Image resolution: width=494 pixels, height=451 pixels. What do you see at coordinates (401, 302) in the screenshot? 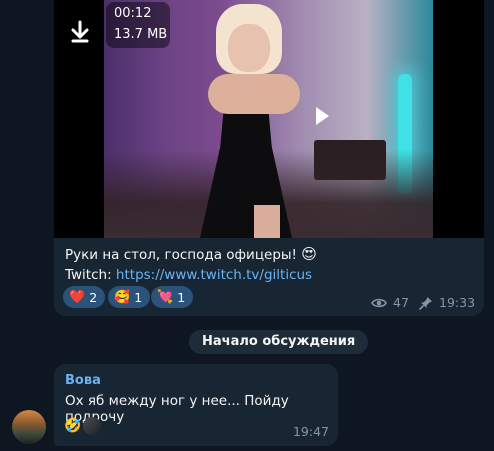
I see `views-count: 47` at bounding box center [401, 302].